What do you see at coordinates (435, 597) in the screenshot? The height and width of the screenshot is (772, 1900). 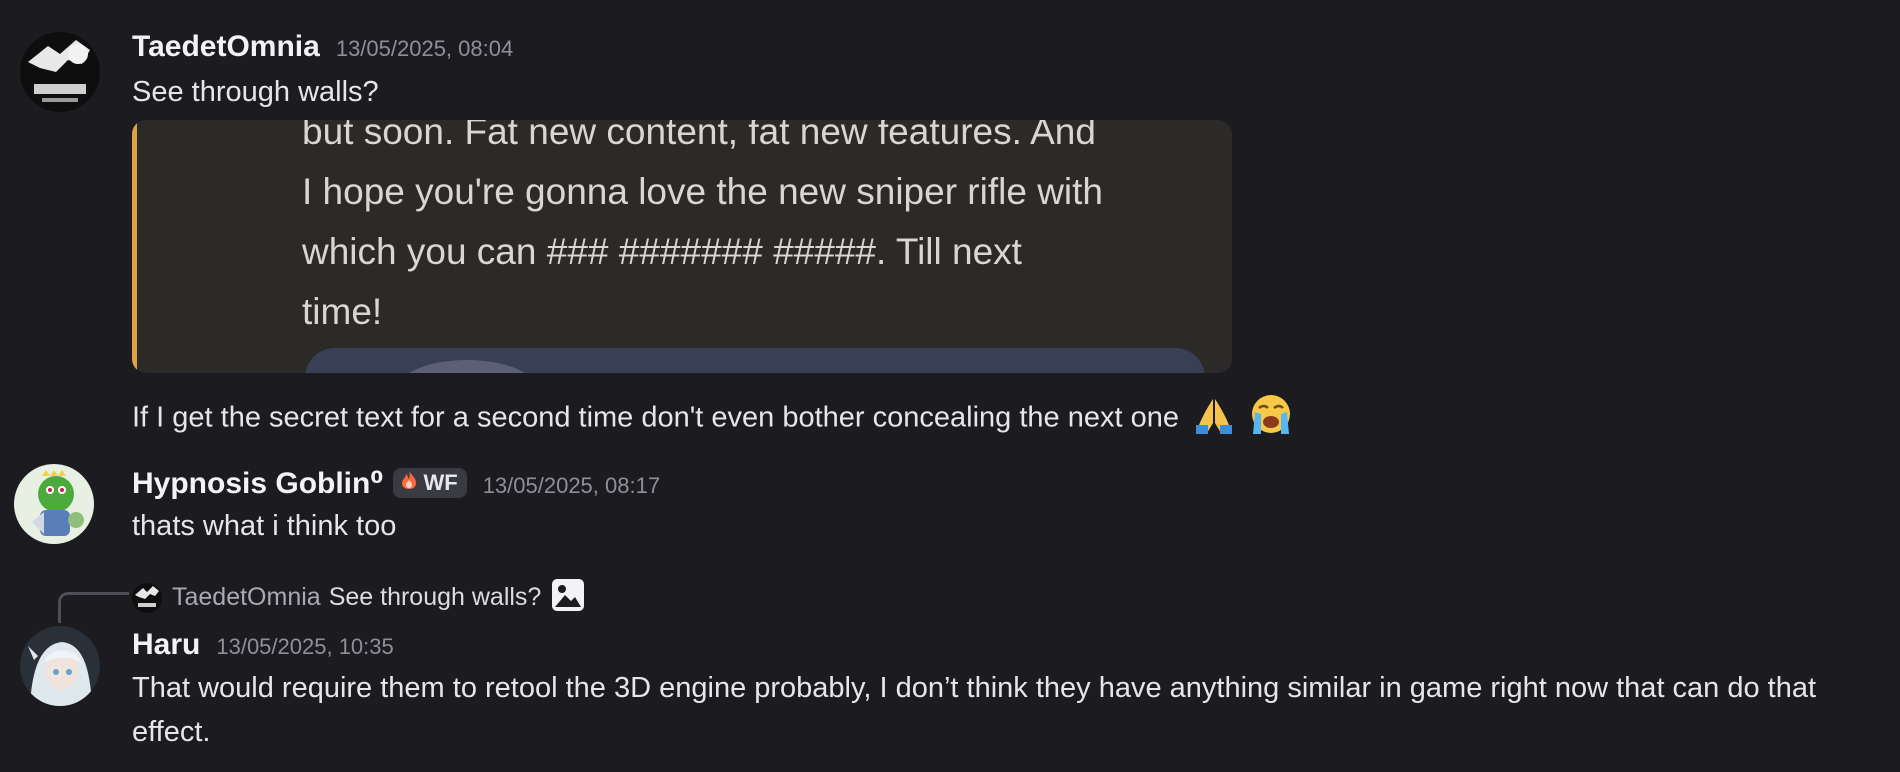 I see `reply-text: See through walls?` at bounding box center [435, 597].